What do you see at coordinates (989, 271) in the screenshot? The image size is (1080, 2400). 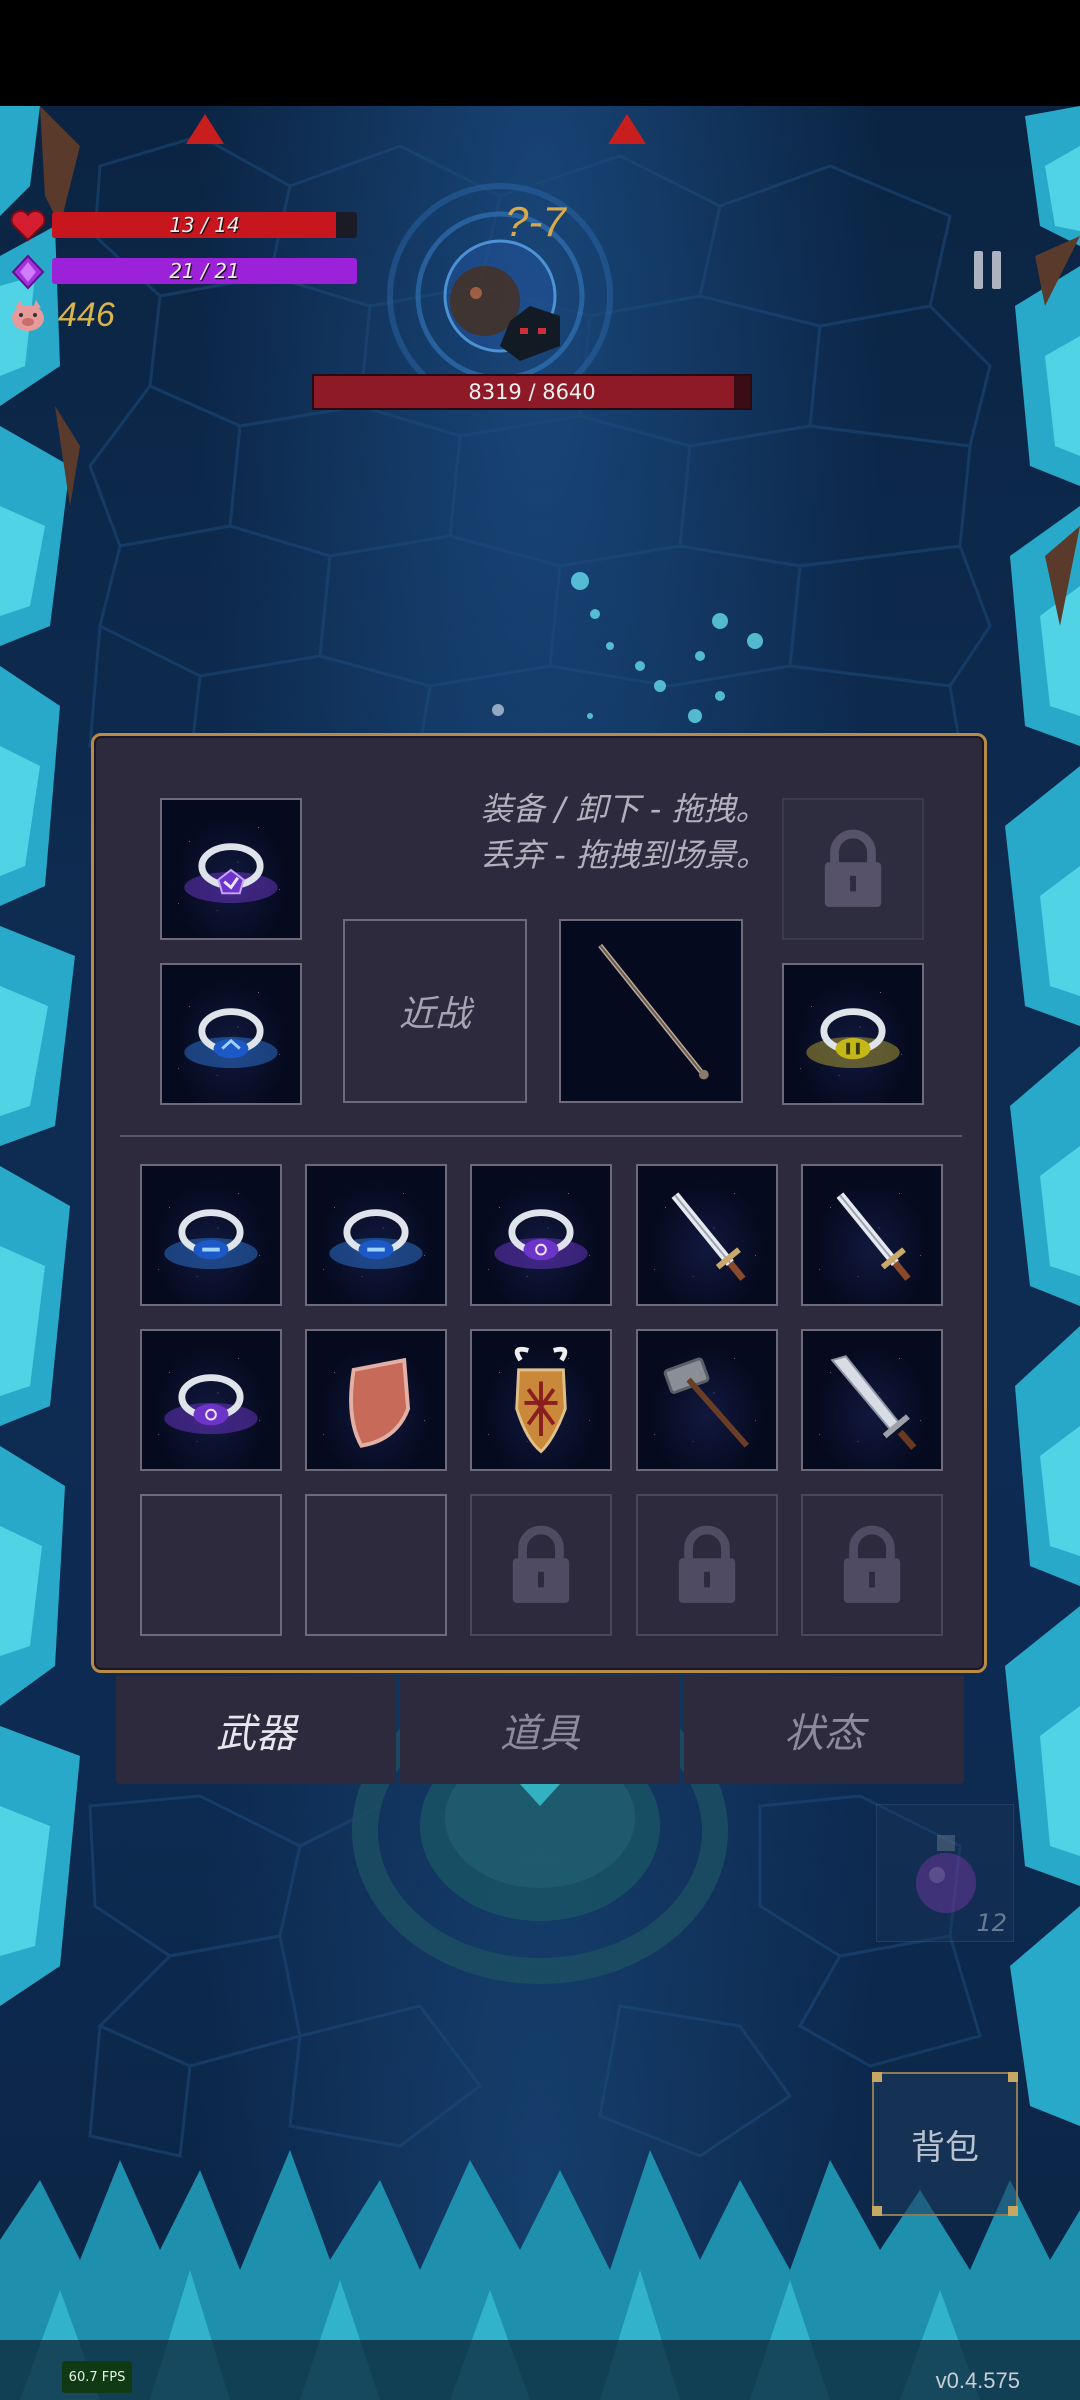 I see `pause-button` at bounding box center [989, 271].